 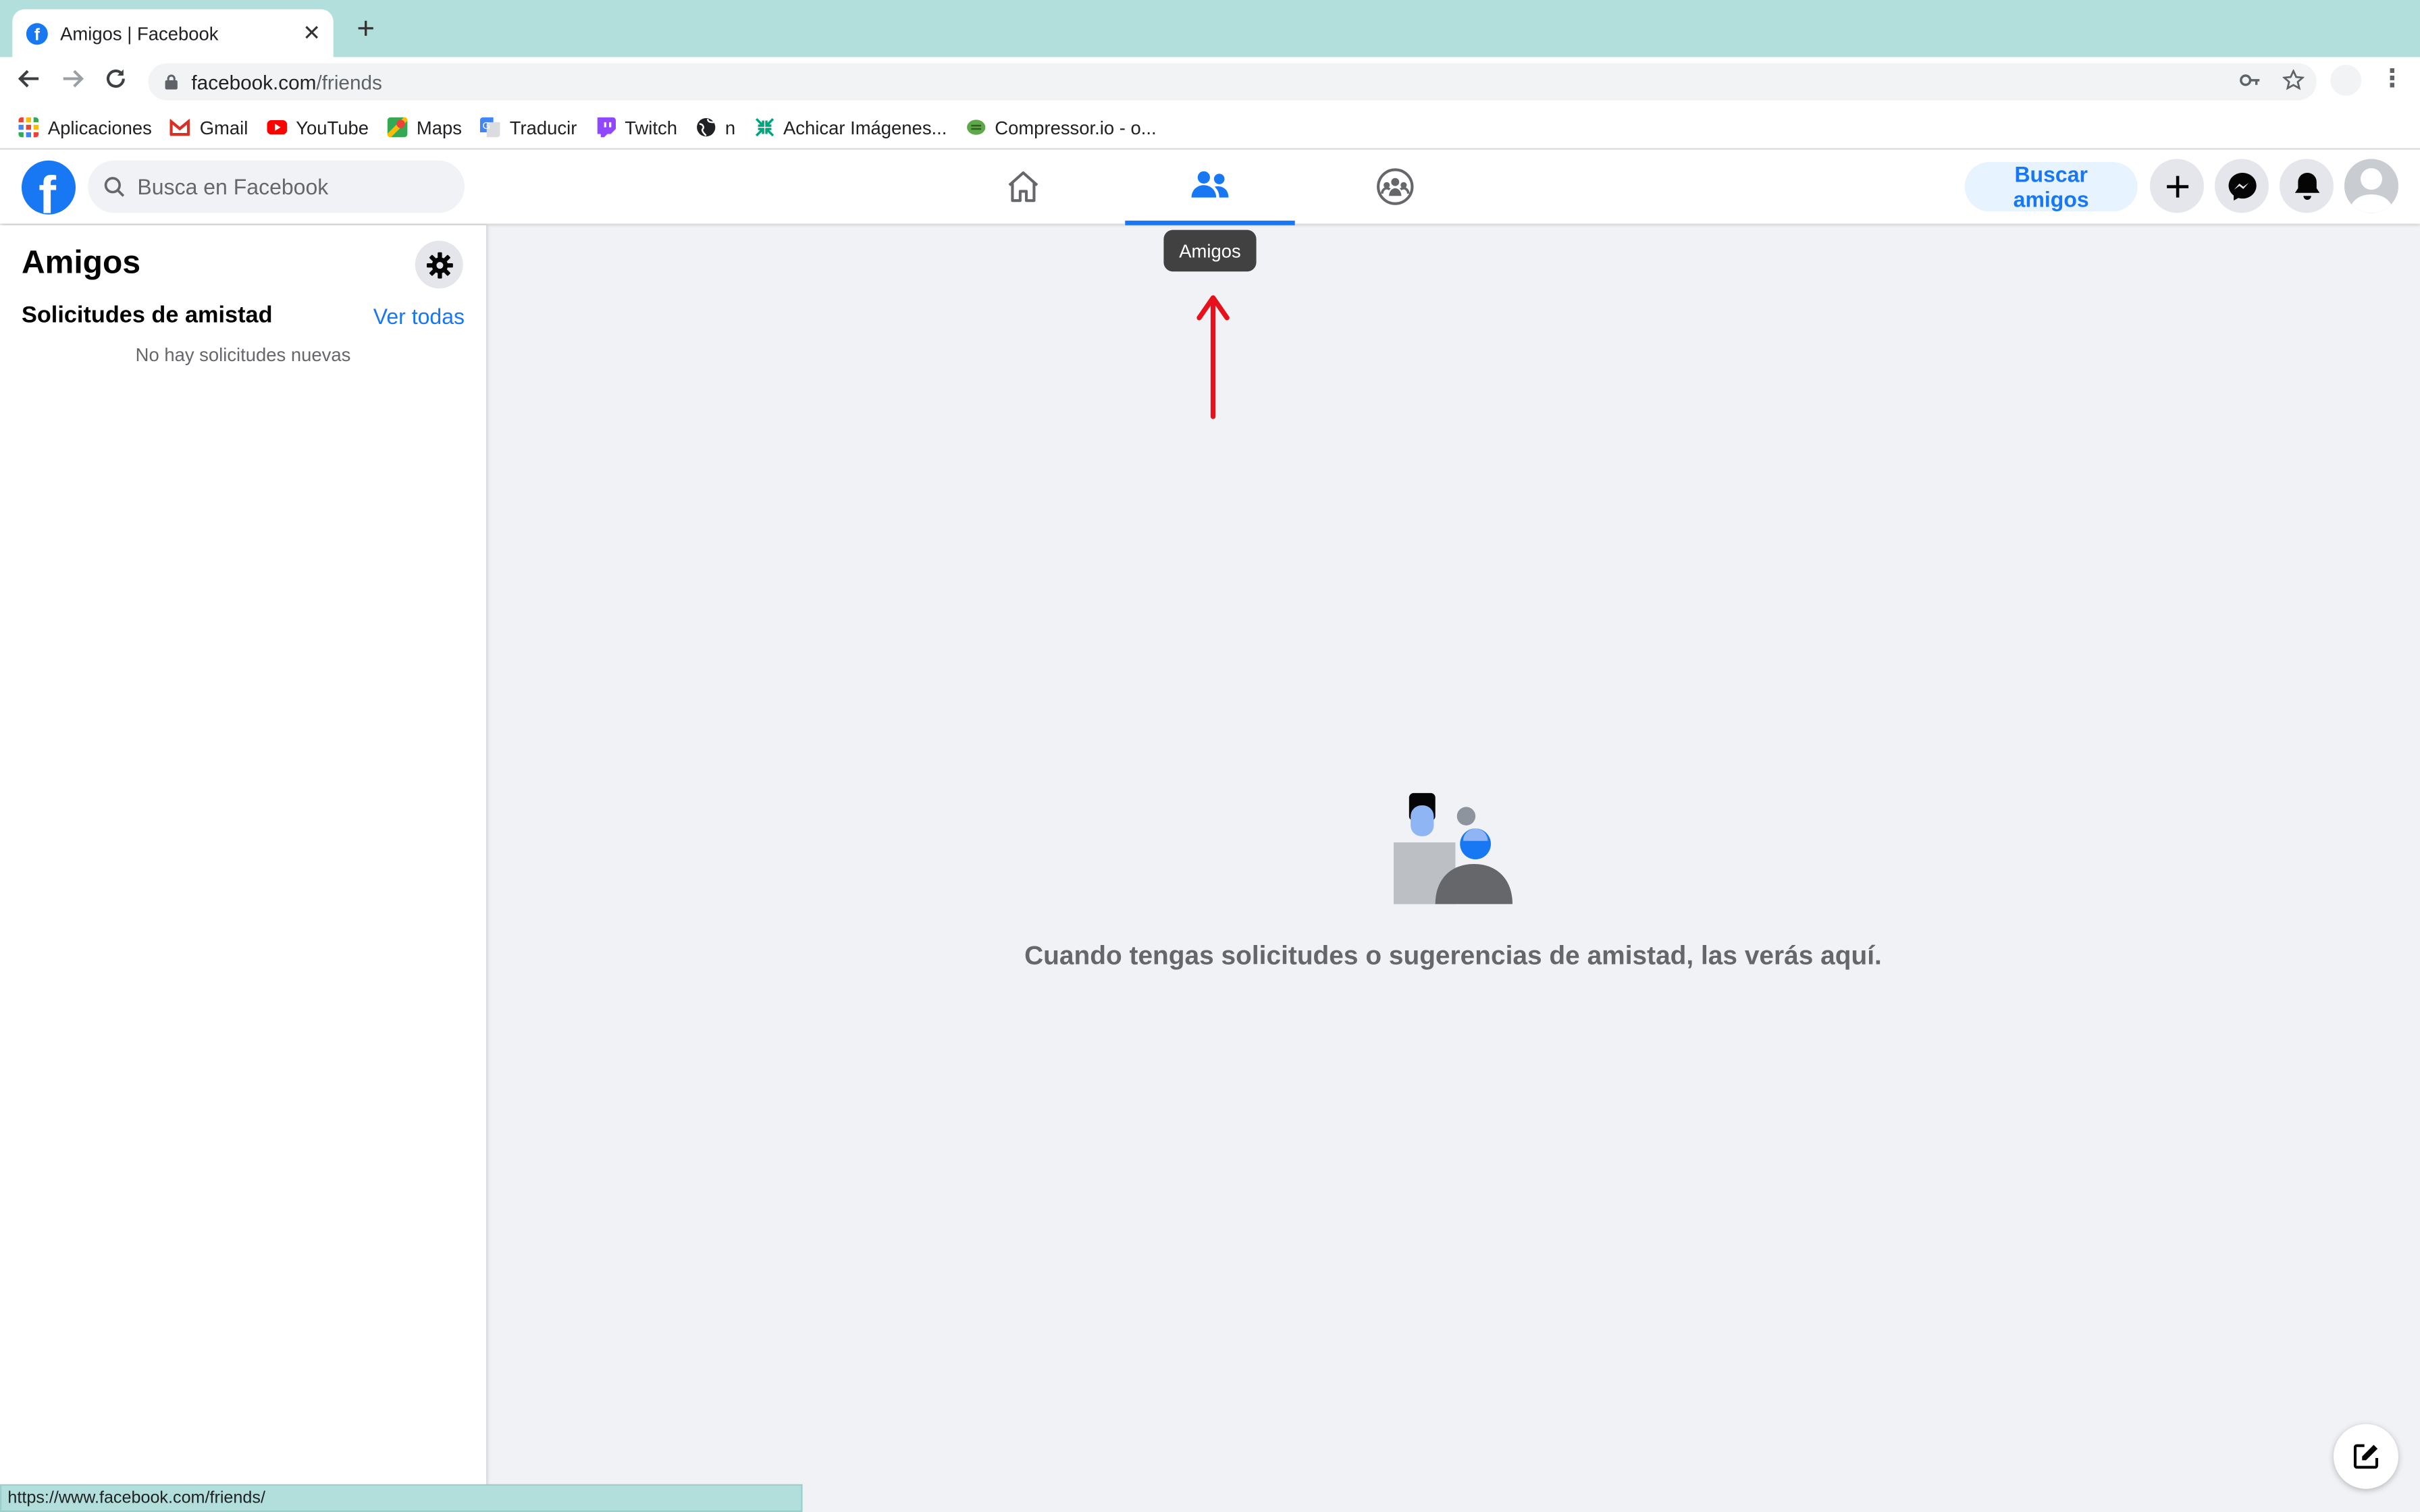 I want to click on search-box, so click(x=276, y=187).